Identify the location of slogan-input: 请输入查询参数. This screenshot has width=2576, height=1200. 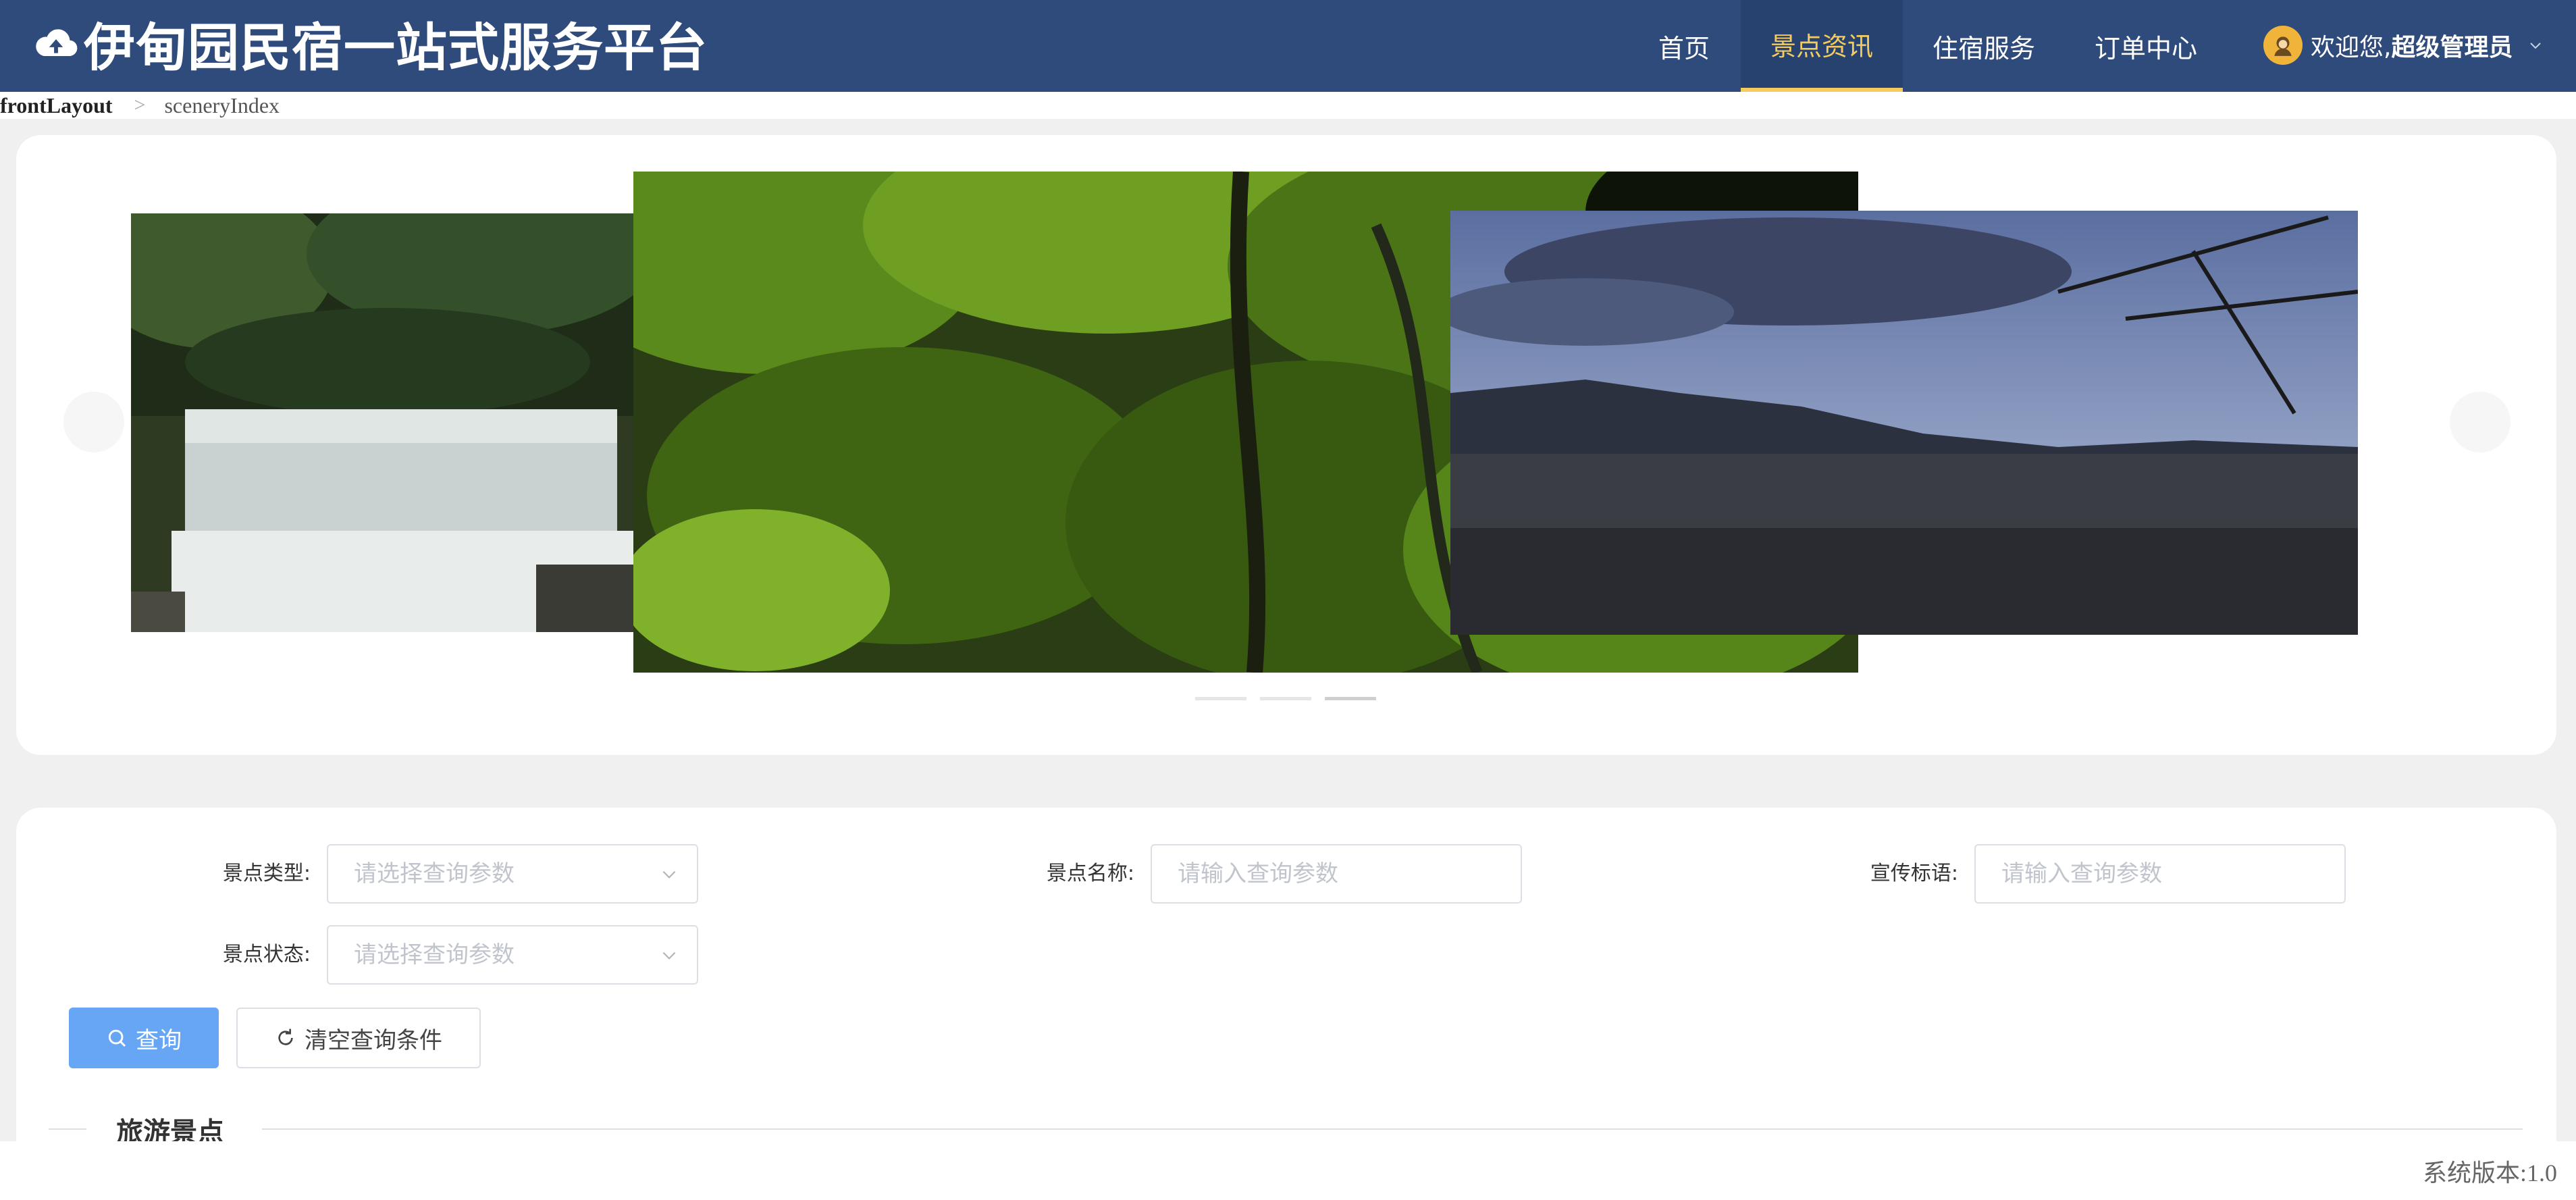
(2160, 874).